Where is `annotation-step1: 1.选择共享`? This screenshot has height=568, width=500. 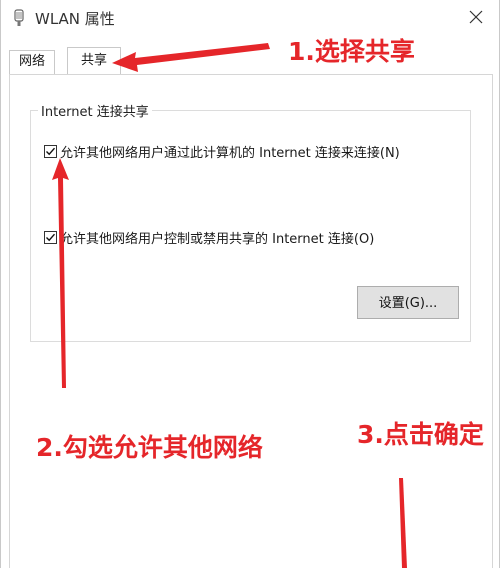
annotation-step1: 1.选择共享 is located at coordinates (351, 51).